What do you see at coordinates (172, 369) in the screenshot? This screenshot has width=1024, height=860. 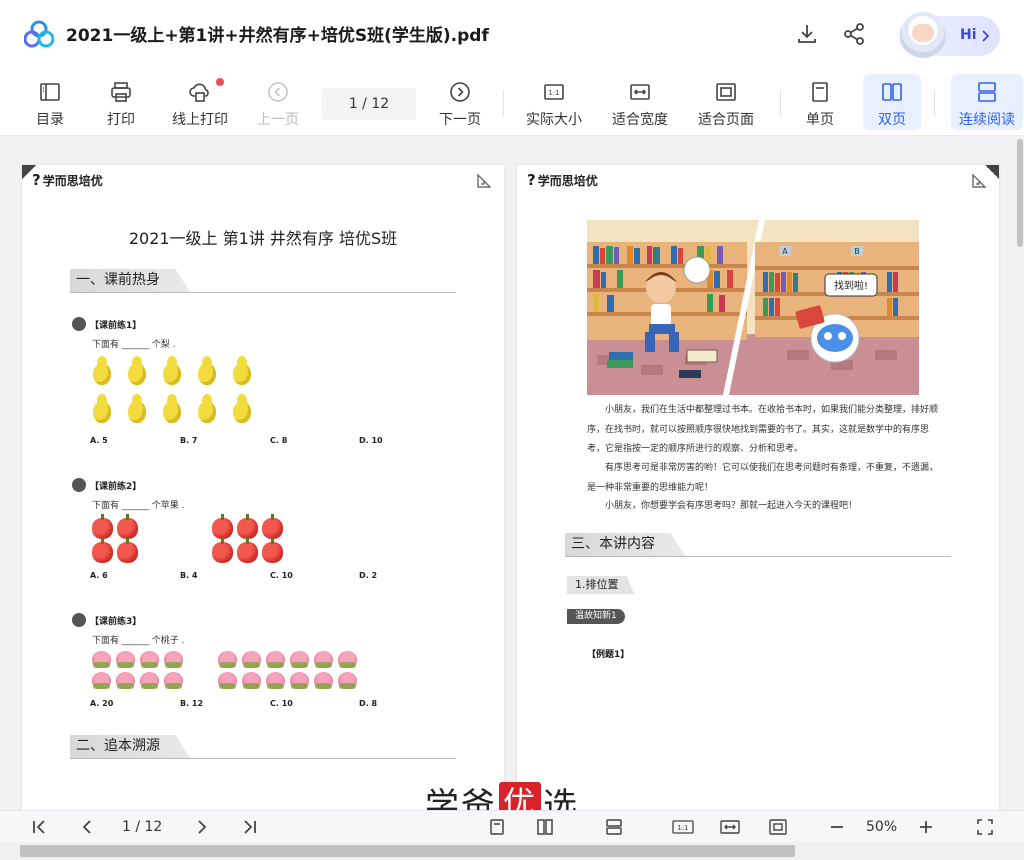 I see `pear-row` at bounding box center [172, 369].